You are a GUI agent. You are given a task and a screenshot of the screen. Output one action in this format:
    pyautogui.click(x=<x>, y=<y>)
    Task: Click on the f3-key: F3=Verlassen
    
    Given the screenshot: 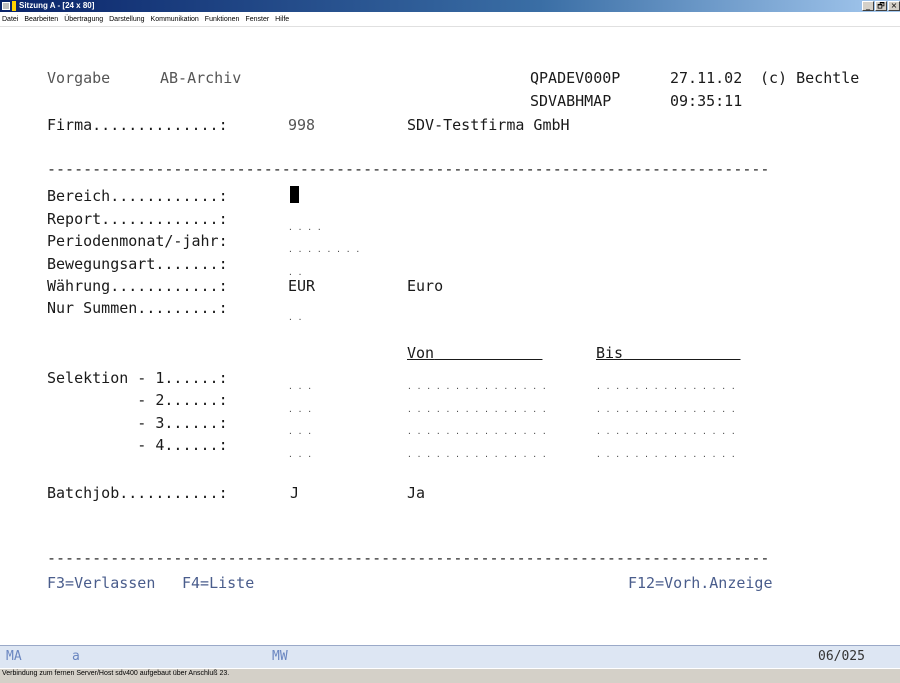 What is the action you would take?
    pyautogui.click(x=101, y=583)
    